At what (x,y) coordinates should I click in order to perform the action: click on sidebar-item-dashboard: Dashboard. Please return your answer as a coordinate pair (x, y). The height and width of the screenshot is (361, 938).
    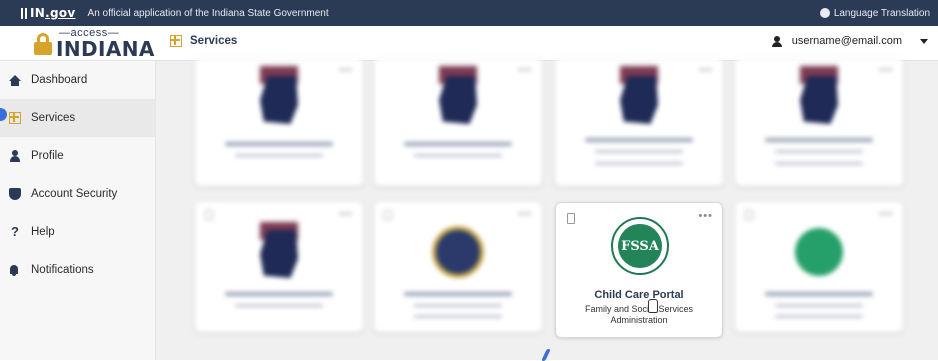
    Looking at the image, I should click on (77, 80).